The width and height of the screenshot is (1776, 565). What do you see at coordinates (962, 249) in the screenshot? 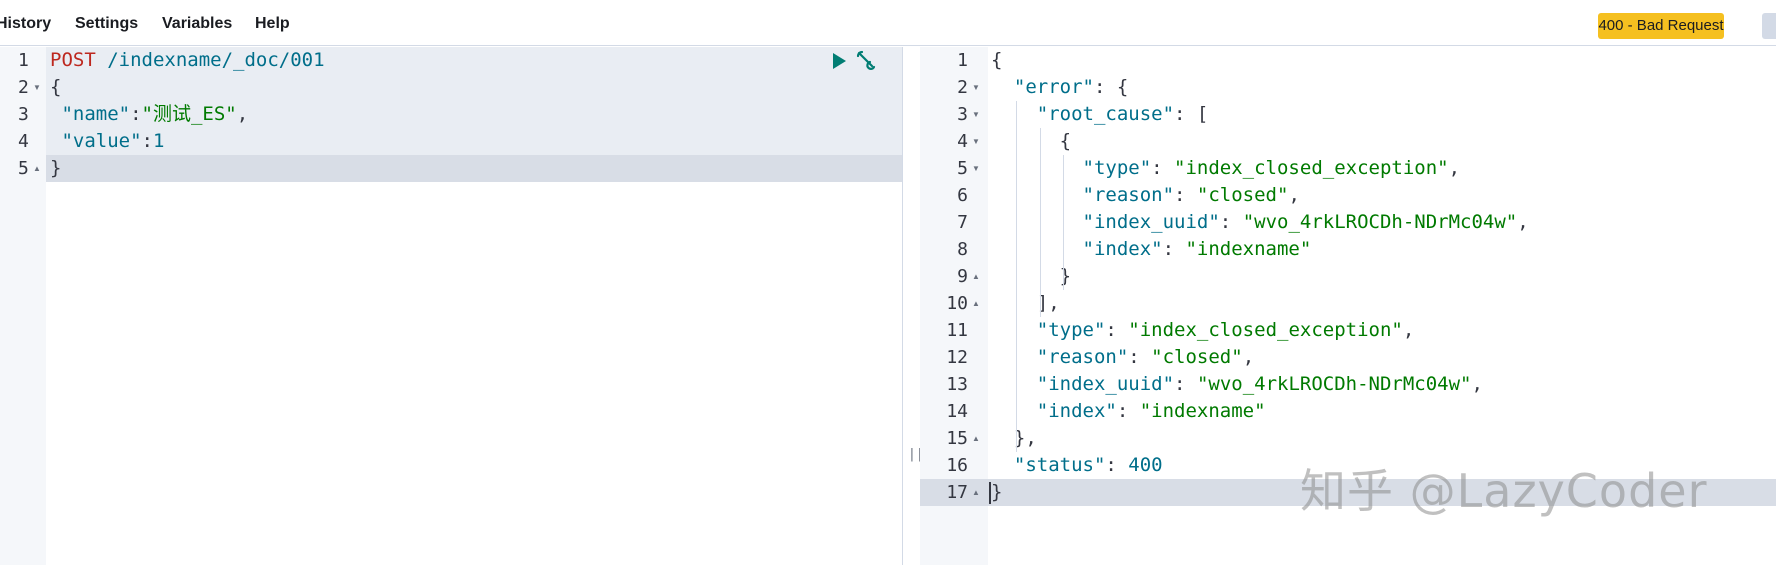
I see `response-line-number: 8` at bounding box center [962, 249].